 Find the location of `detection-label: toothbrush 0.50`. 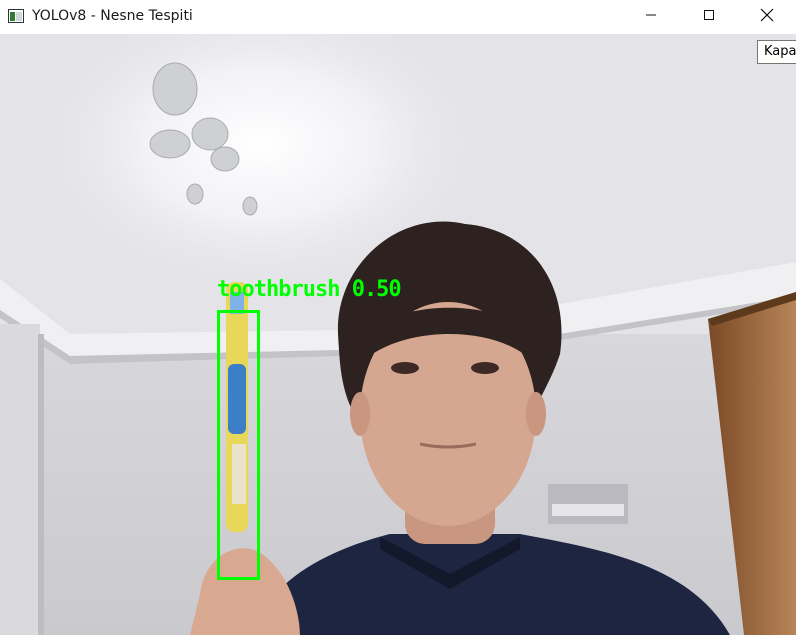

detection-label: toothbrush 0.50 is located at coordinates (309, 289).